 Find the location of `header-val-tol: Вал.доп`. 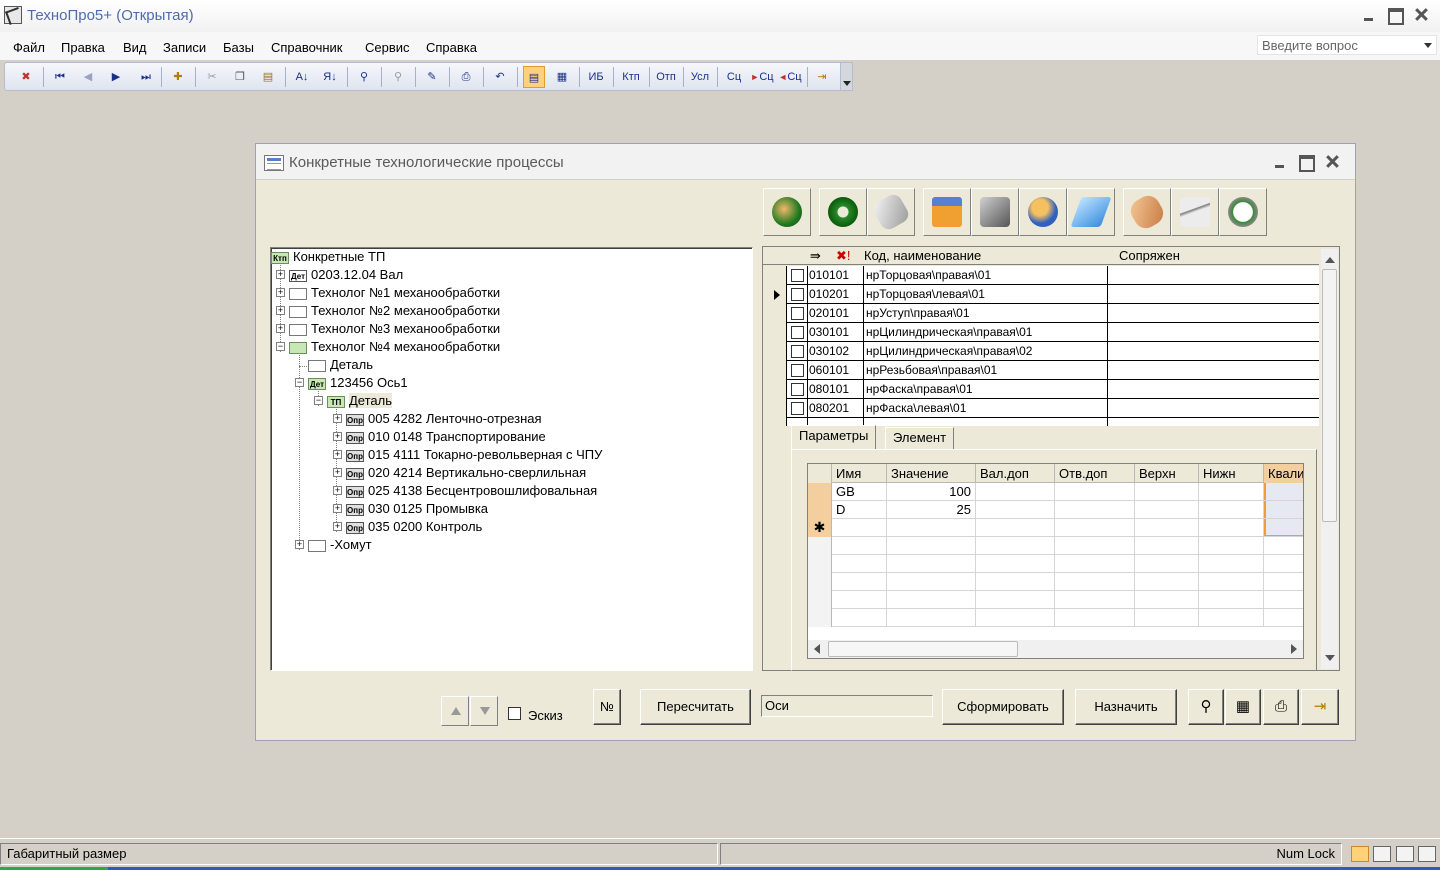

header-val-tol: Вал.доп is located at coordinates (1015, 473).